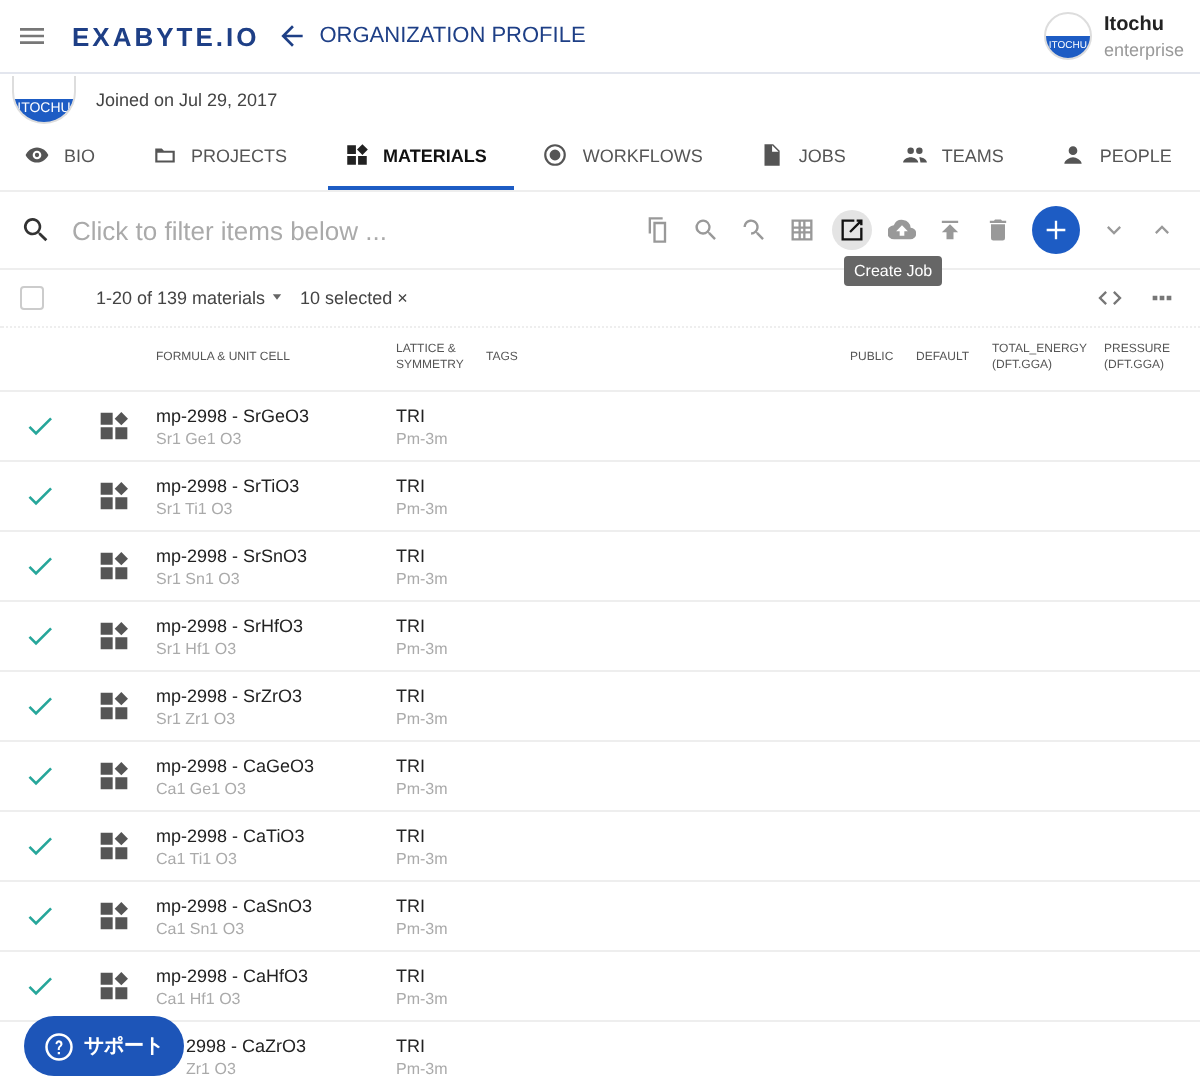  Describe the element at coordinates (628, 157) in the screenshot. I see `tab: WORKFLOWS` at that location.